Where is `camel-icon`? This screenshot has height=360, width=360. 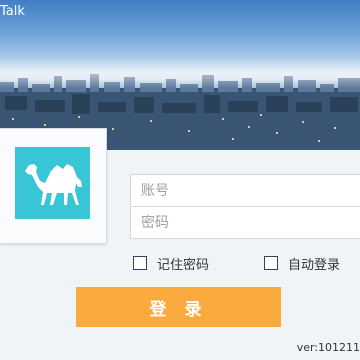
camel-icon is located at coordinates (53, 184).